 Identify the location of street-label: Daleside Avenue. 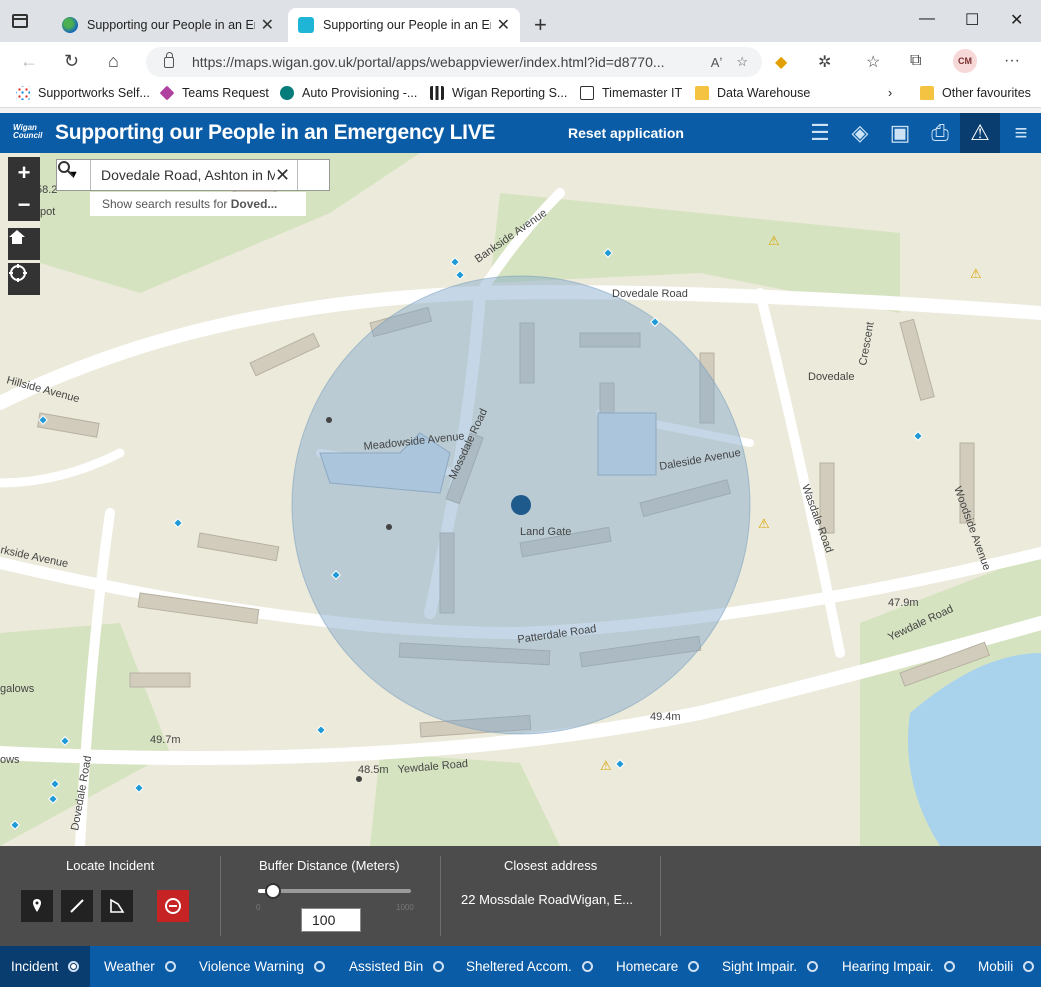
(699, 460).